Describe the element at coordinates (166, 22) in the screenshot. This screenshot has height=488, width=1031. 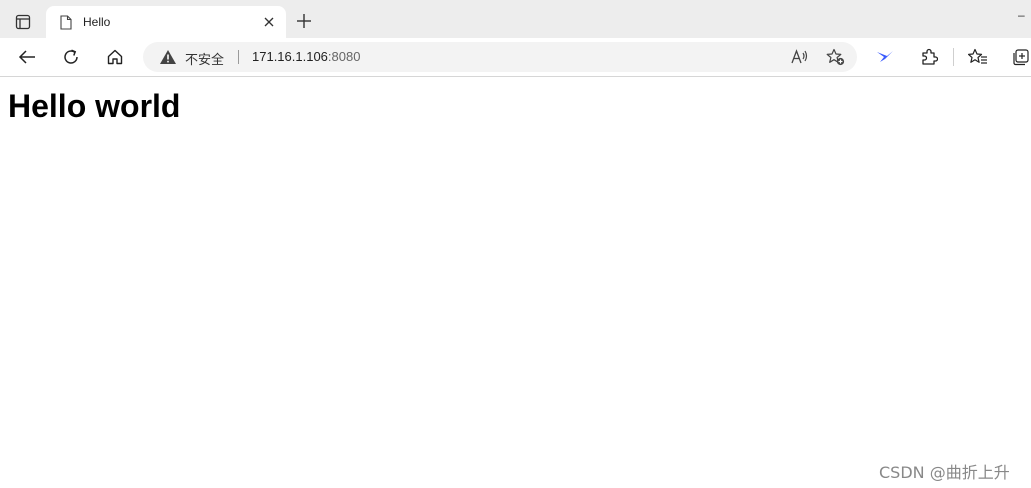
I see `tab-hello: Hello` at that location.